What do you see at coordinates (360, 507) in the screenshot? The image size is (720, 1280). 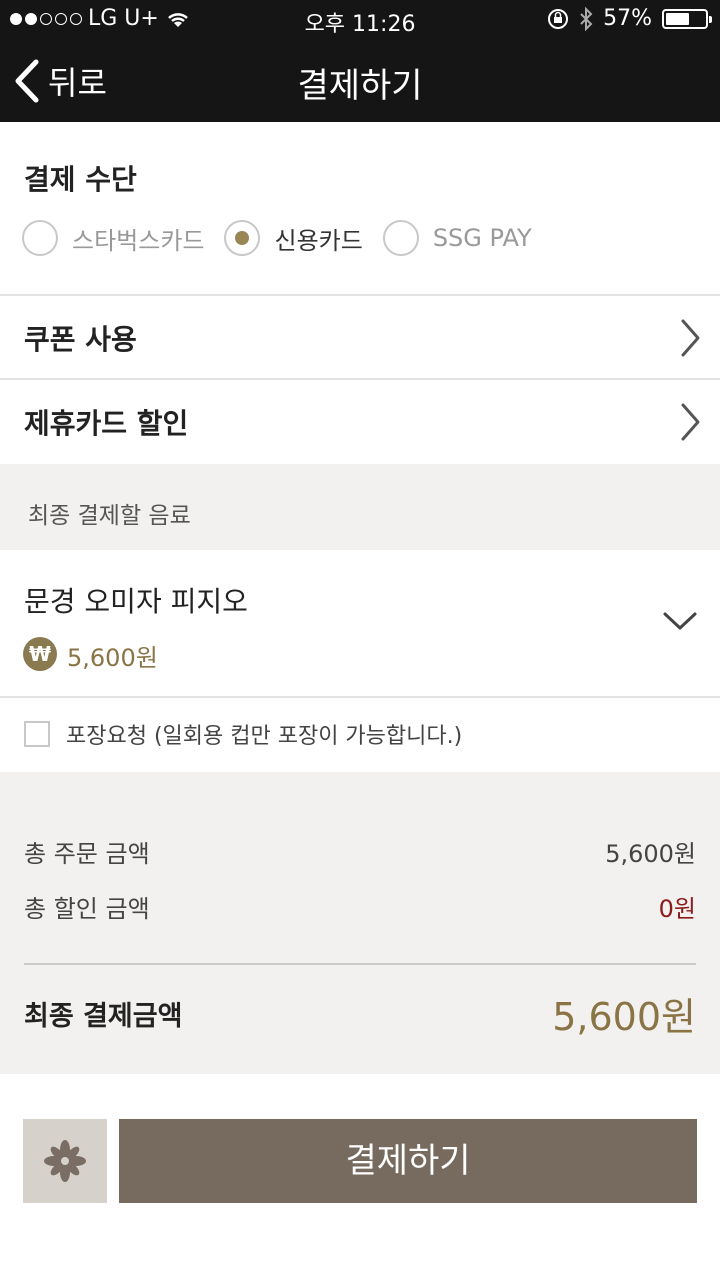 I see `final-drinks-band: 최종 결제할 음료` at bounding box center [360, 507].